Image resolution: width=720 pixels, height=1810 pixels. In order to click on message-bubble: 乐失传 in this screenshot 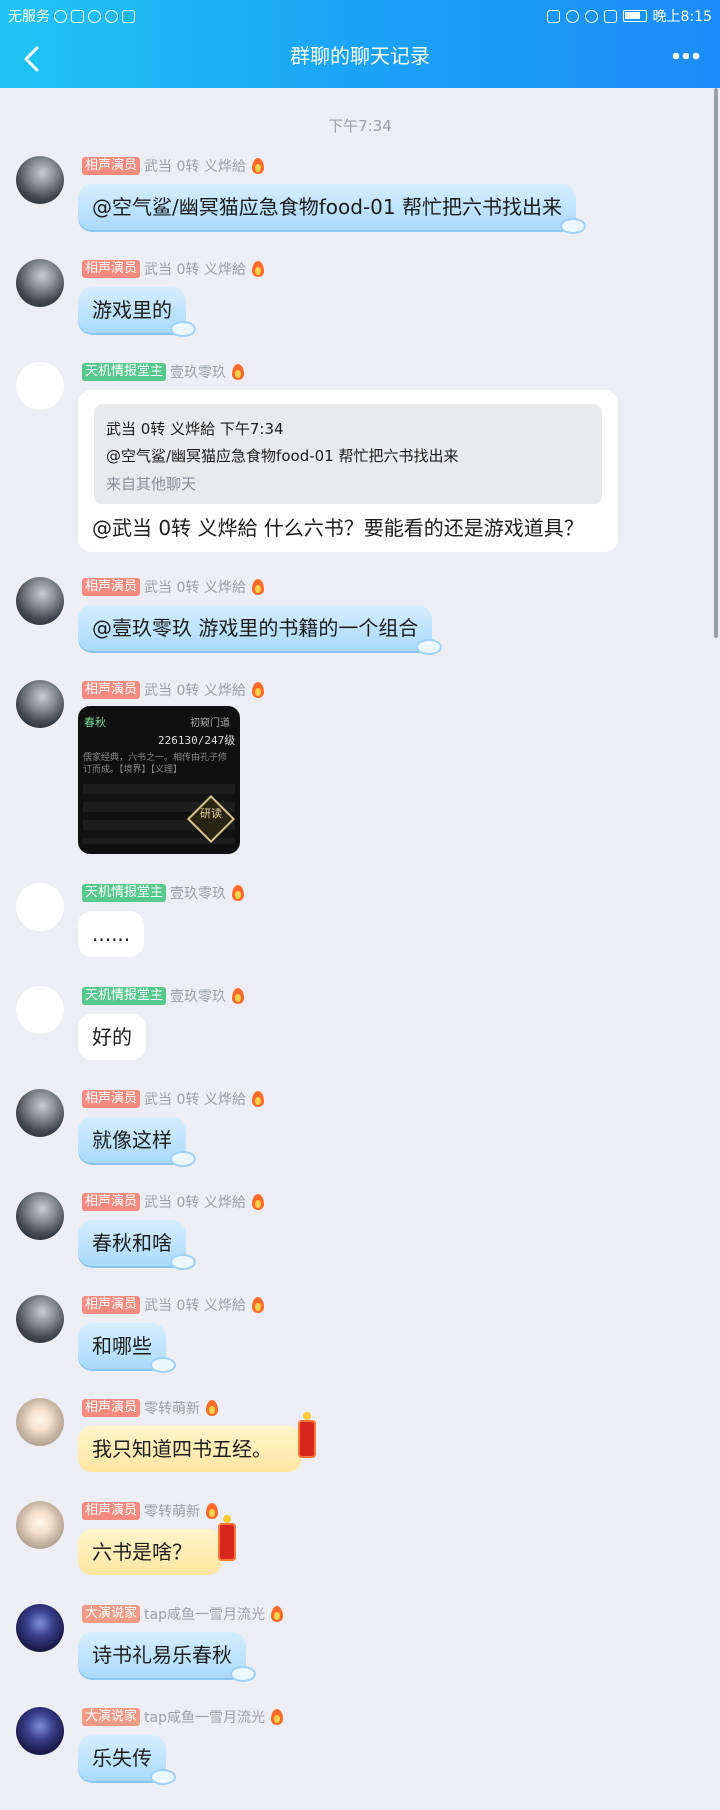, I will do `click(127, 1760)`.